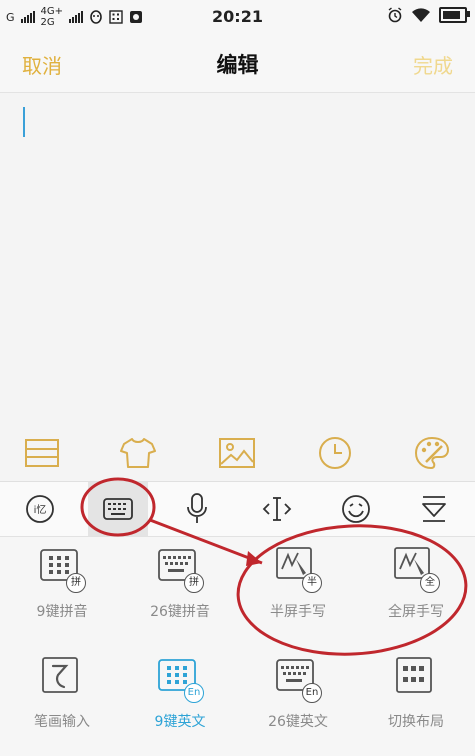  I want to click on status-right, so click(428, 15).